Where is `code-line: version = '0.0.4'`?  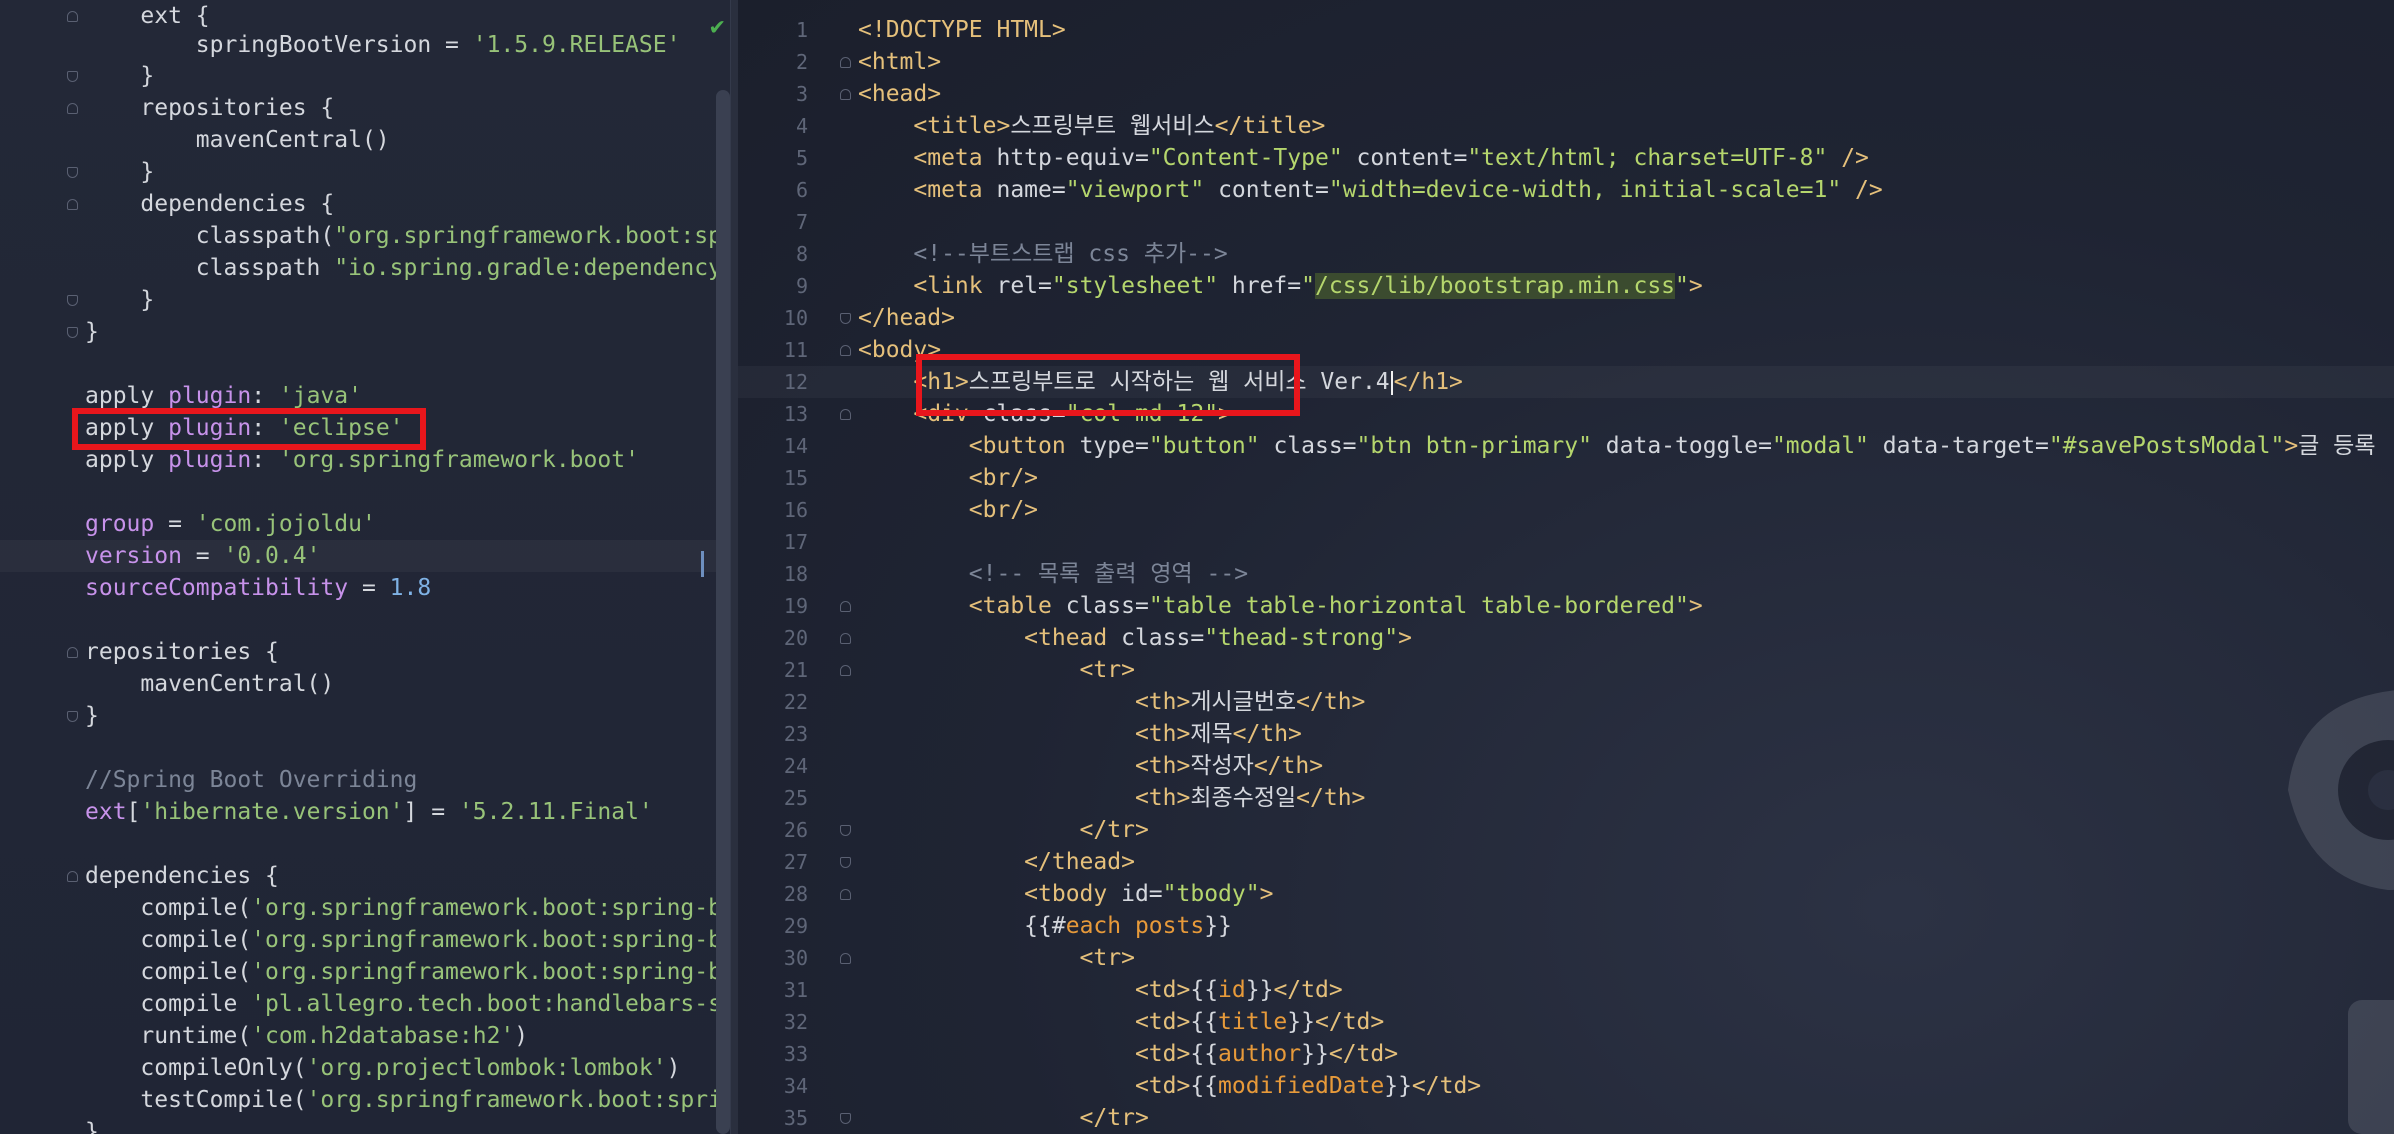 code-line: version = '0.0.4' is located at coordinates (369, 556).